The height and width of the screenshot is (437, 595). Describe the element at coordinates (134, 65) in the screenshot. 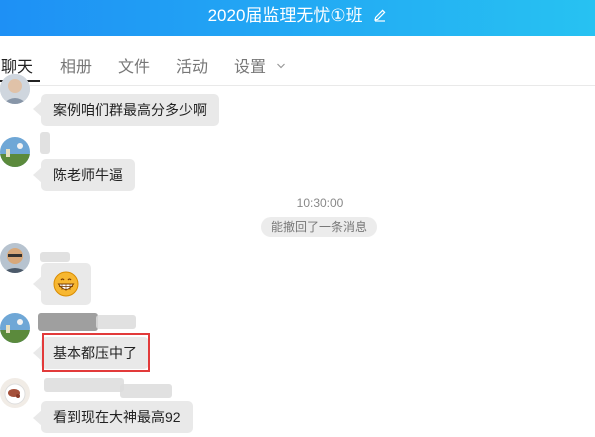

I see `tab-files: 文件` at that location.